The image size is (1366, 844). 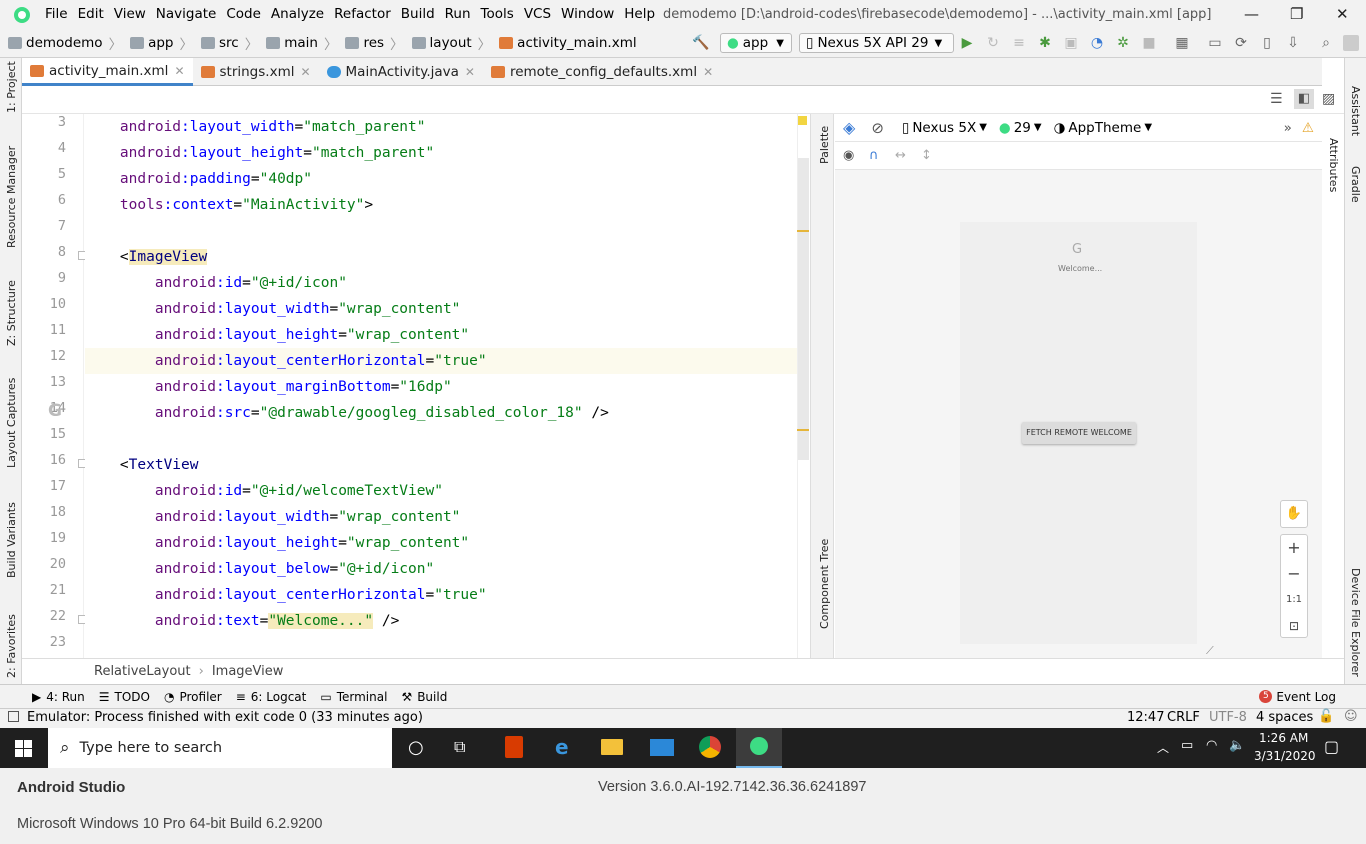 I want to click on code-line: android:id="@+id/welcomeTextView", so click(x=441, y=491).